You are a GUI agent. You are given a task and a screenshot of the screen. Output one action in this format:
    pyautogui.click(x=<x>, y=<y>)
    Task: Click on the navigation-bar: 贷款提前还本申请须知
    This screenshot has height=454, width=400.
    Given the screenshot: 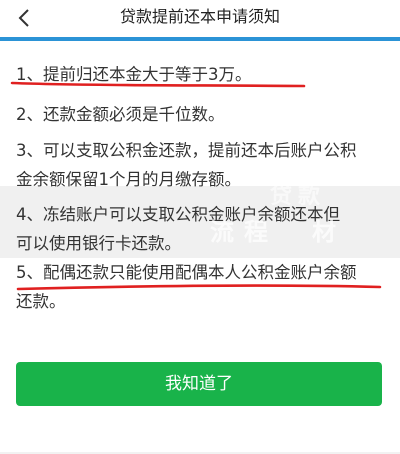 What is the action you would take?
    pyautogui.click(x=200, y=18)
    